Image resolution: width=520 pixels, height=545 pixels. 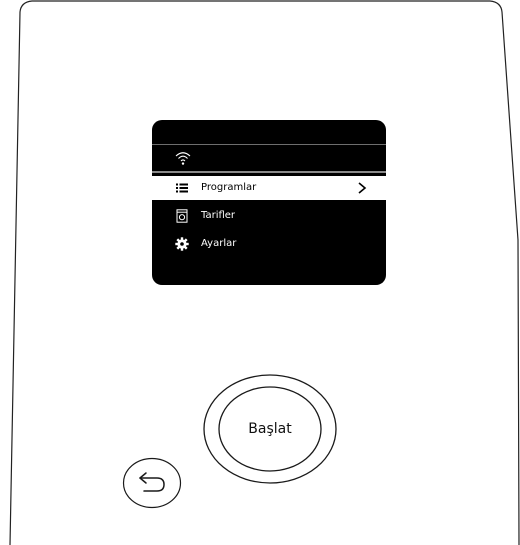 I want to click on menu-top-divider, so click(x=269, y=172).